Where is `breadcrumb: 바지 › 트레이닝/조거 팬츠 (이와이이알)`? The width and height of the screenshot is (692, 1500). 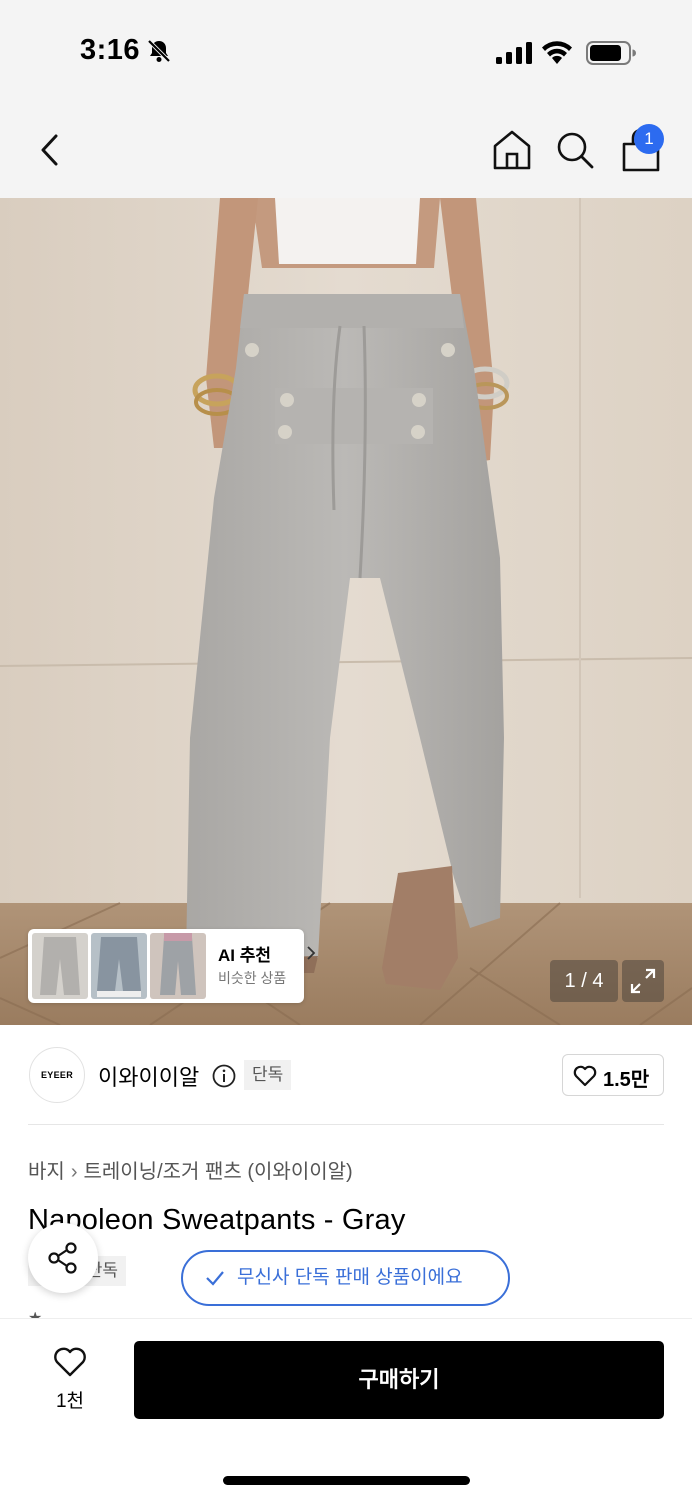 breadcrumb: 바지 › 트레이닝/조거 팬츠 (이와이이알) is located at coordinates (190, 1169).